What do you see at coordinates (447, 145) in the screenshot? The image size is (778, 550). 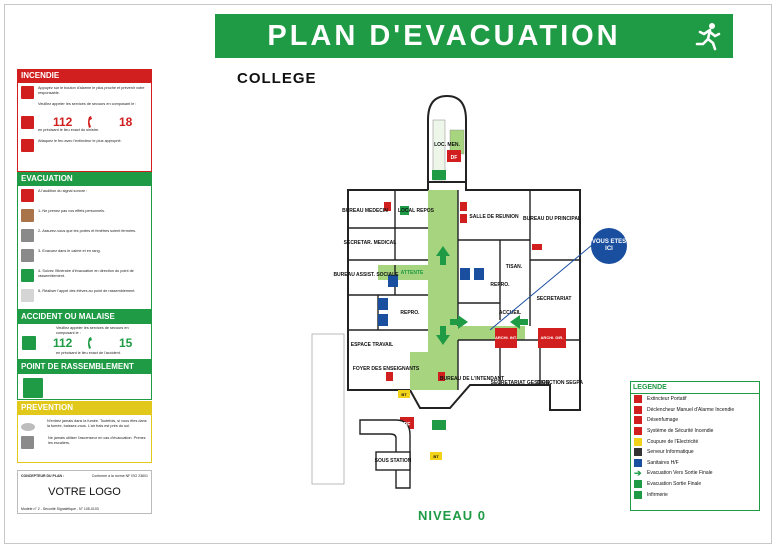 I see `room-label: LOC. MEN.` at bounding box center [447, 145].